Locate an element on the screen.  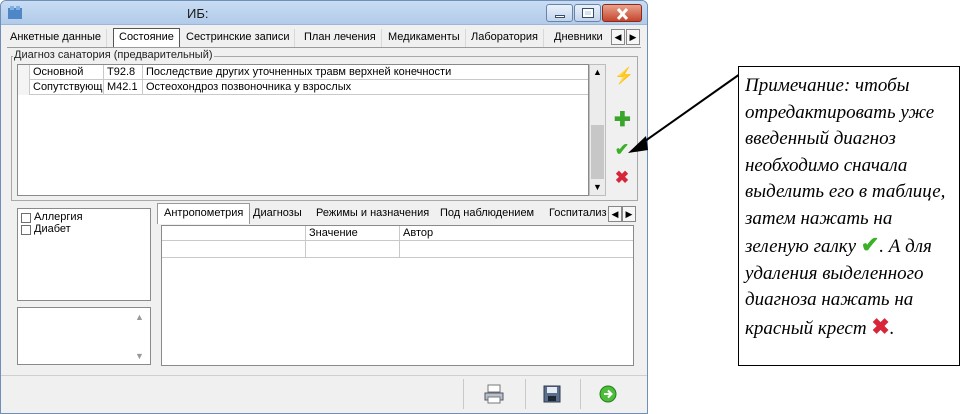
tab-pod-nablyudeniem: Под наблюдением is located at coordinates (487, 213).